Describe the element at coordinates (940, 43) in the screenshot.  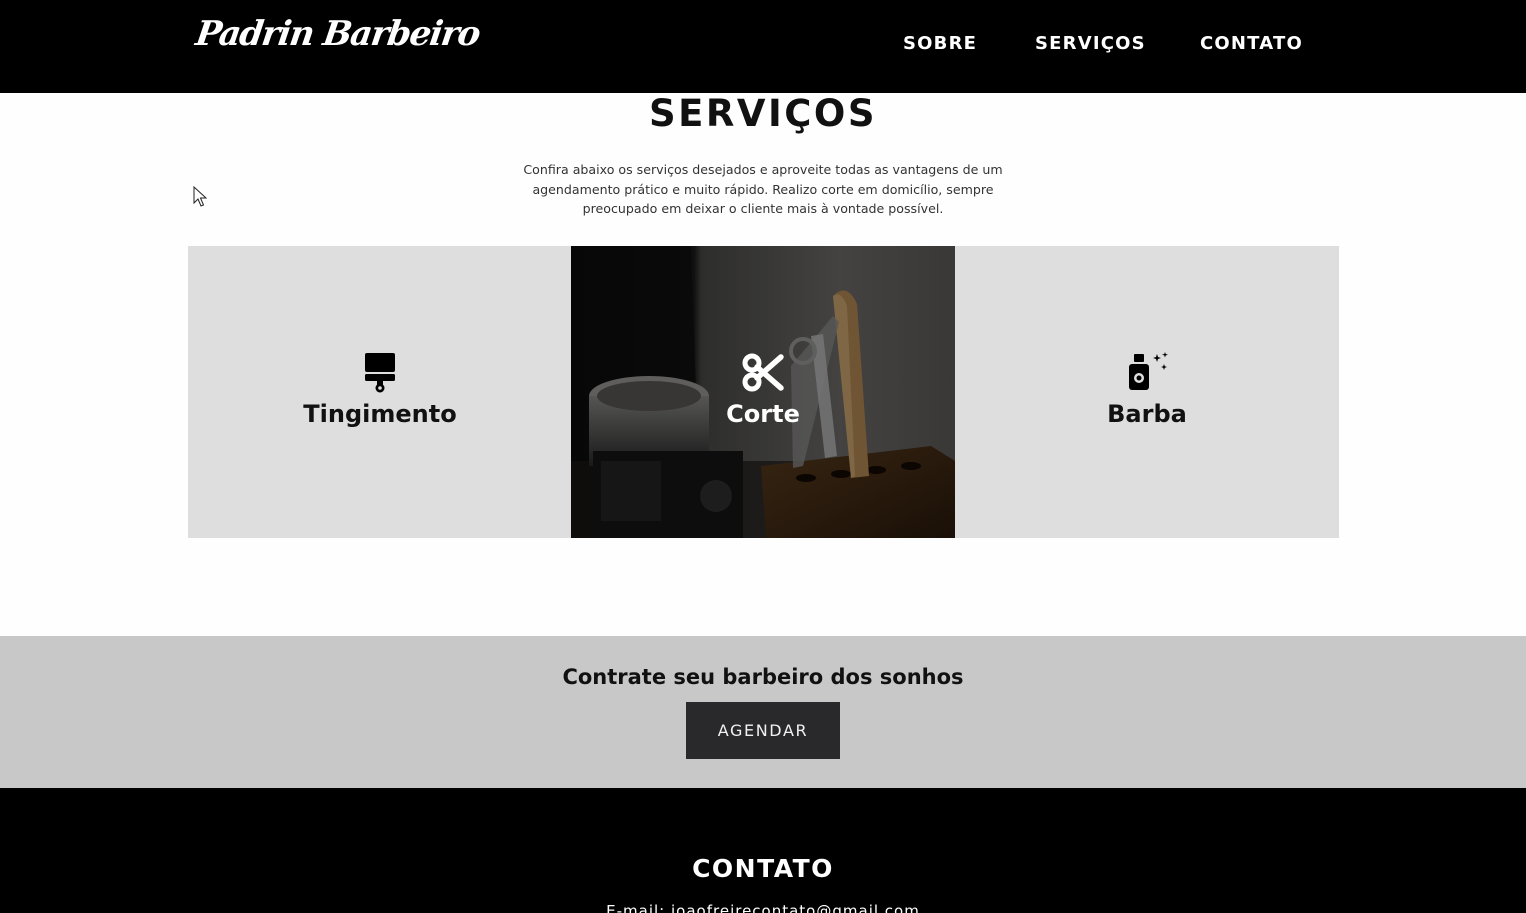
I see `nav-sobre: SOBRE` at that location.